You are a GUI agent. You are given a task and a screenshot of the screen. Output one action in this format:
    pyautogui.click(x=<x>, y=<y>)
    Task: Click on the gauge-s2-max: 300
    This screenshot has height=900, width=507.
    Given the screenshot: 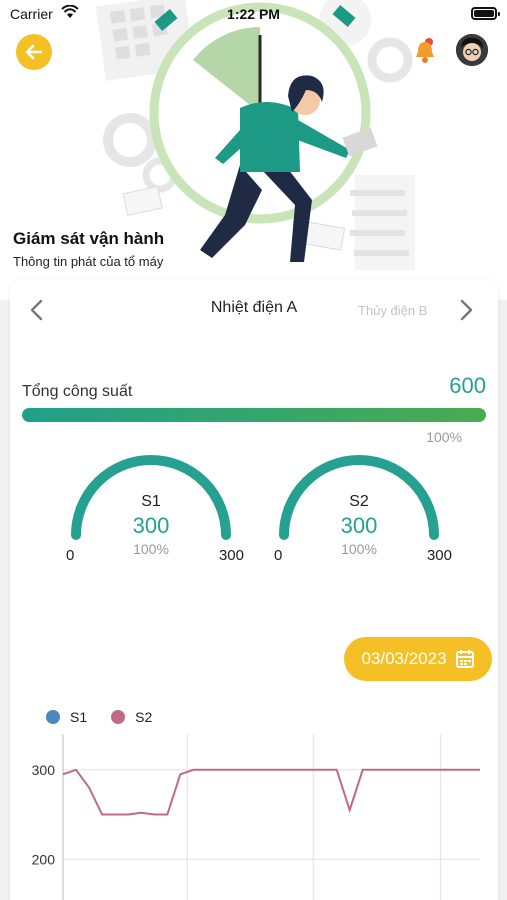 What is the action you would take?
    pyautogui.click(x=439, y=555)
    